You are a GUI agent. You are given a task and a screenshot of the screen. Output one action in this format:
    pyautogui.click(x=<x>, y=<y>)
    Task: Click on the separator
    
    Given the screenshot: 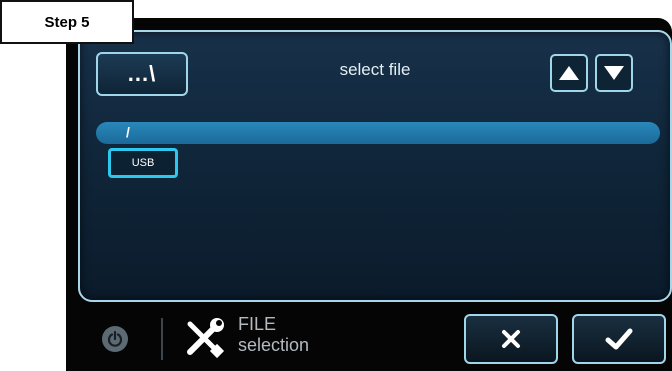 What is the action you would take?
    pyautogui.click(x=162, y=339)
    